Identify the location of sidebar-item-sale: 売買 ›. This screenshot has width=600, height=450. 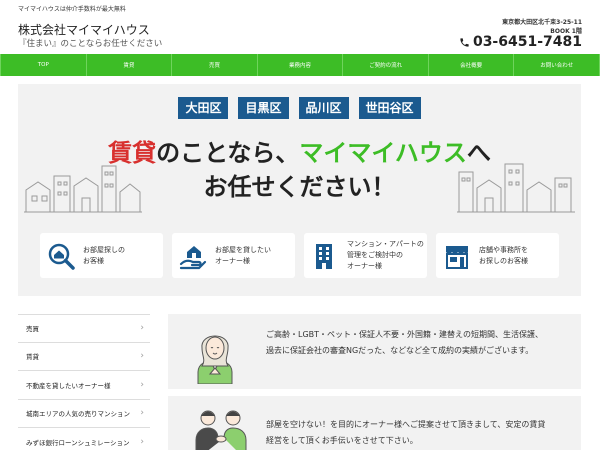
(84, 328).